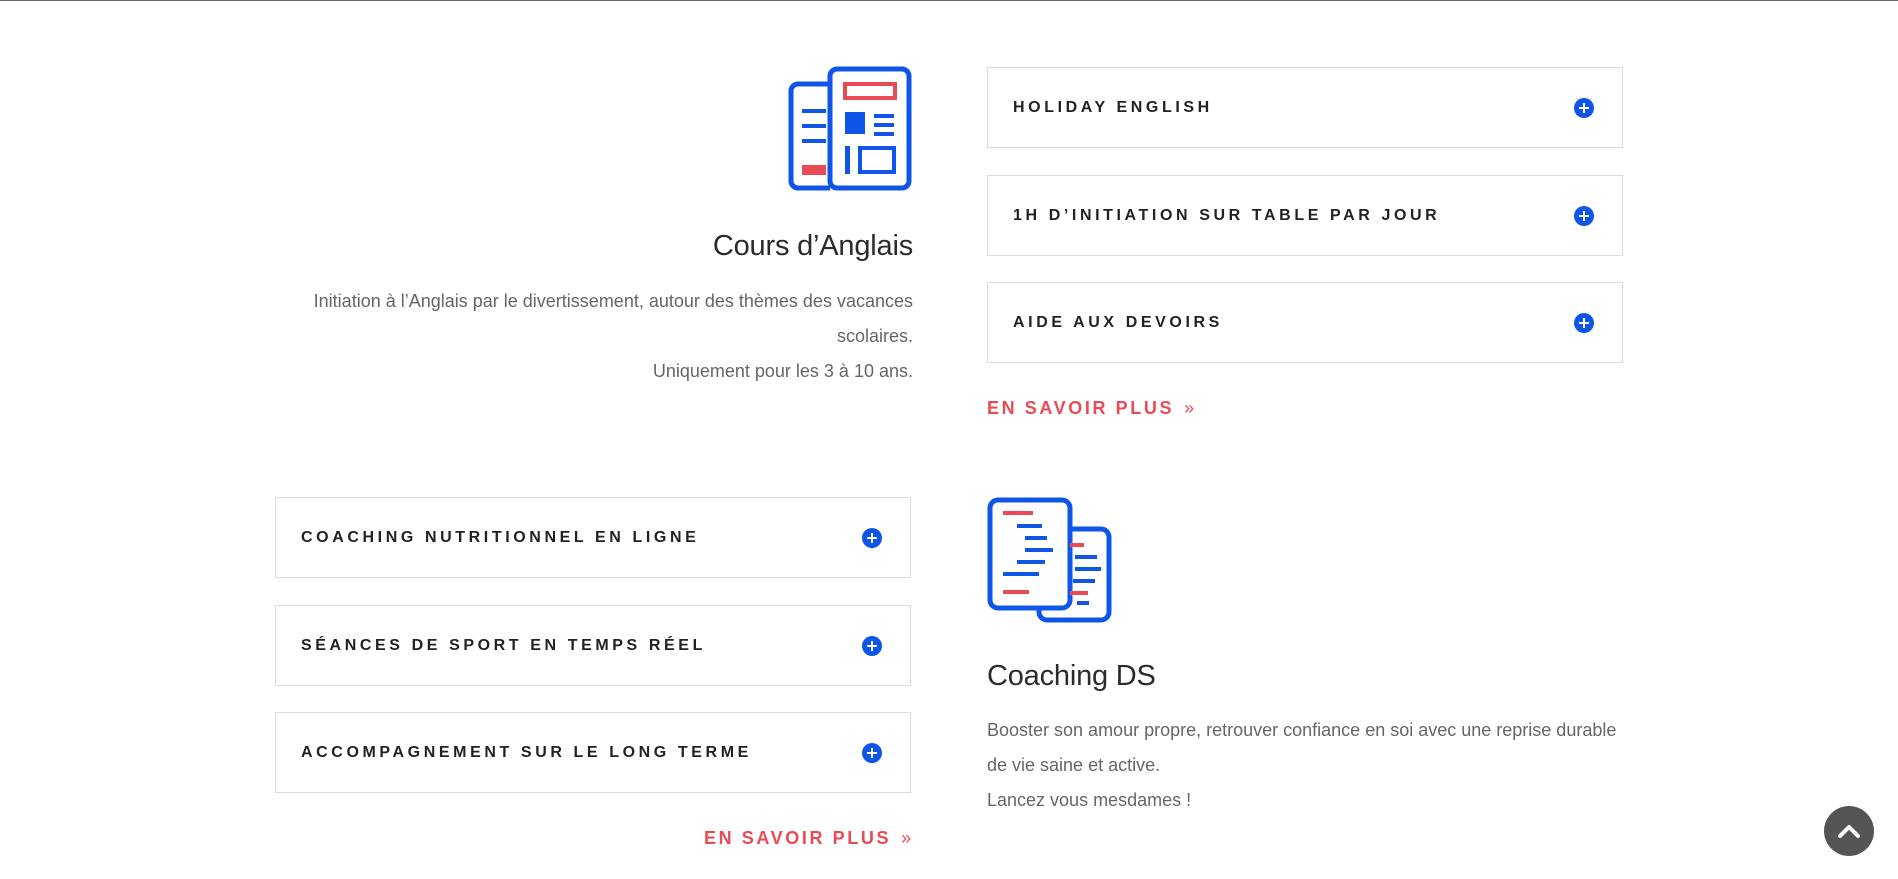  I want to click on accordion-item: ACCOMPAGNEMENT SUR LE LONG TERME, so click(593, 752).